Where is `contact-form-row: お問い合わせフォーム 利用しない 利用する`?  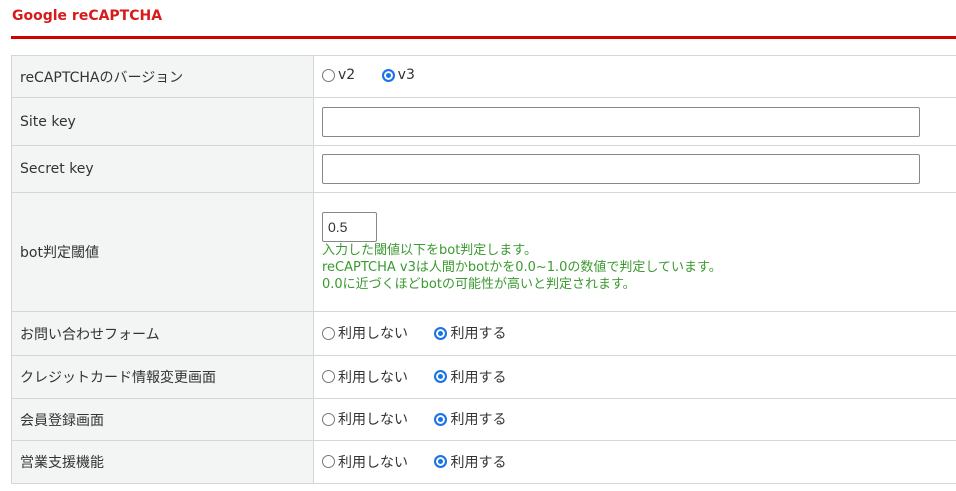 contact-form-row: お問い合わせフォーム 利用しない 利用する is located at coordinates (483, 333).